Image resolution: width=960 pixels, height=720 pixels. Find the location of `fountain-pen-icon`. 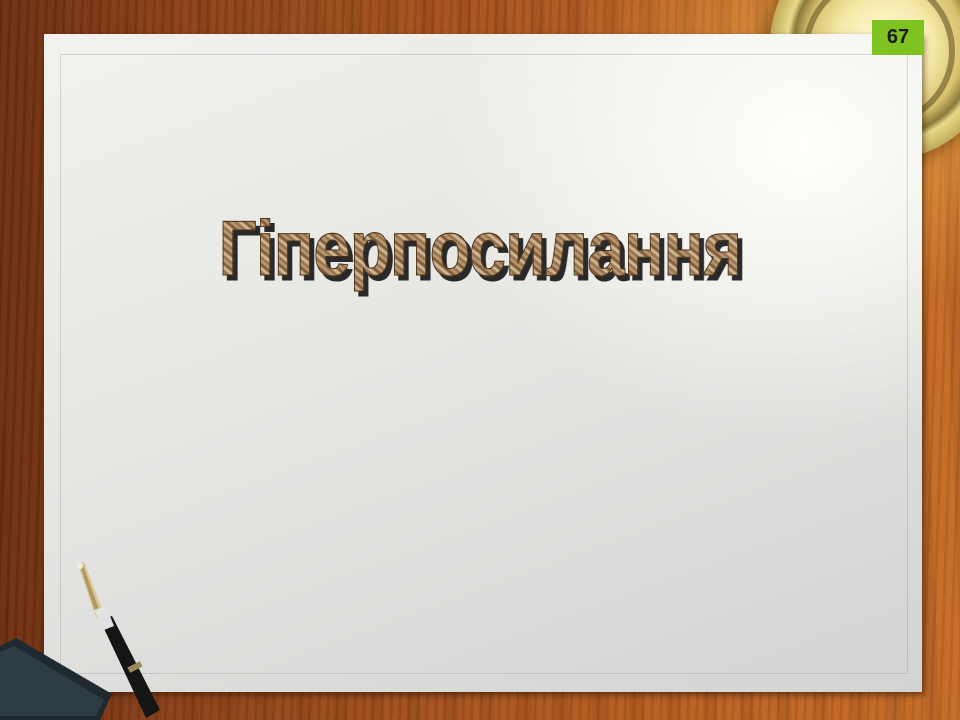

fountain-pen-icon is located at coordinates (80, 641).